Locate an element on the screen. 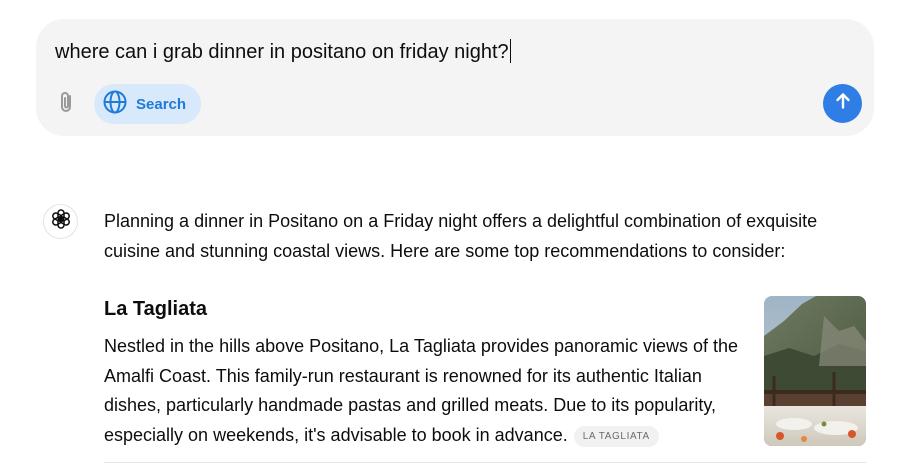 The image size is (900, 470). attach-button is located at coordinates (67, 104).